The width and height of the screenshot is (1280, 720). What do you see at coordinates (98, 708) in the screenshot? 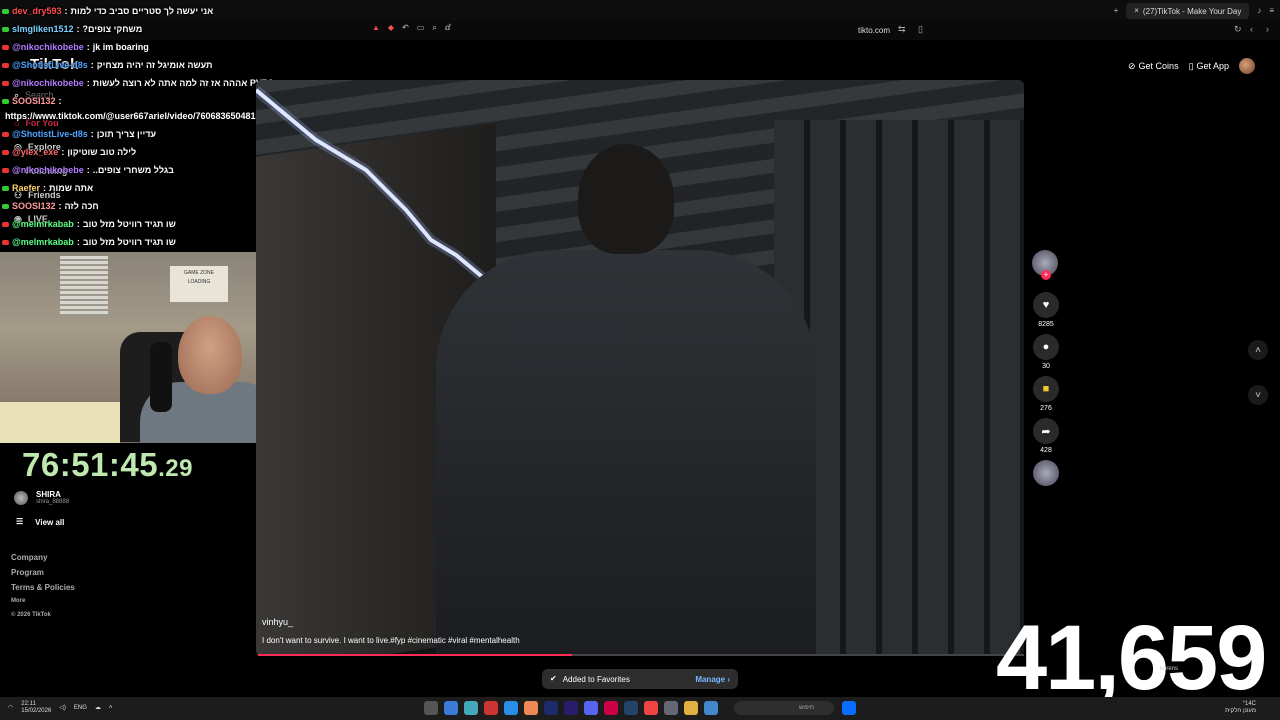
I see `onedrive-icon: ☁` at bounding box center [98, 708].